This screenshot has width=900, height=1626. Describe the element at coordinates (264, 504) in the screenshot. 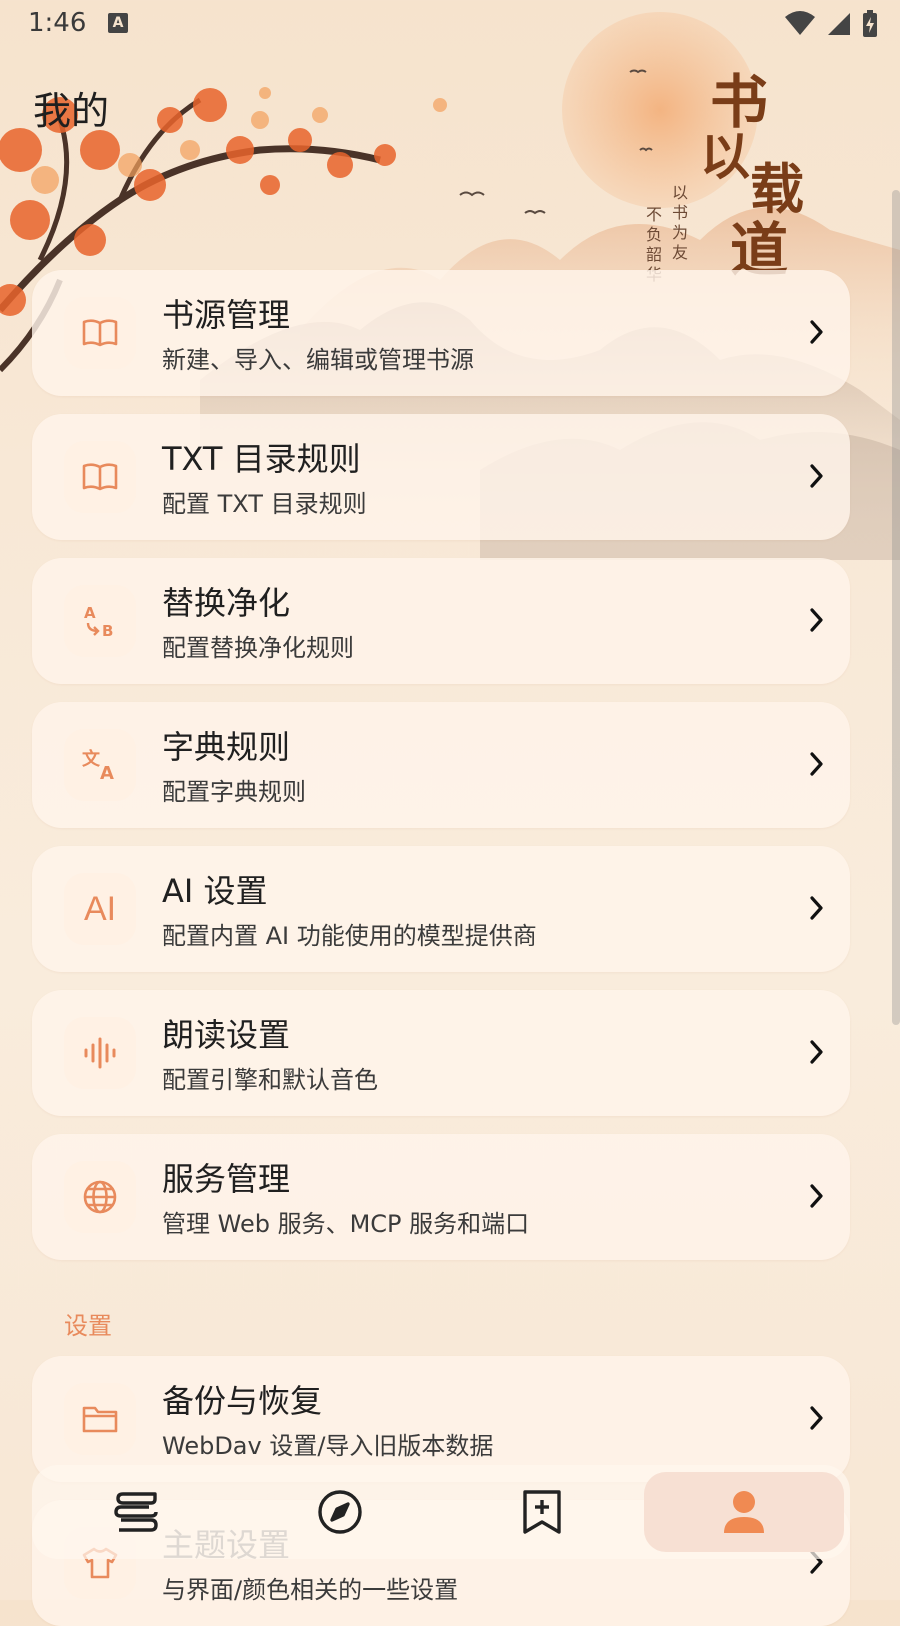

I see `item-subtitle: 配置 TXT 目录规则` at that location.